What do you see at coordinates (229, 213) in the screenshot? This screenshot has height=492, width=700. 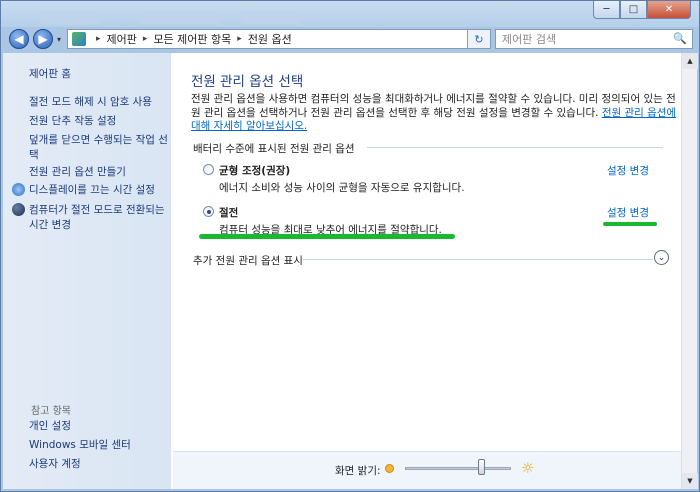 I see `plan-name: 절전` at bounding box center [229, 213].